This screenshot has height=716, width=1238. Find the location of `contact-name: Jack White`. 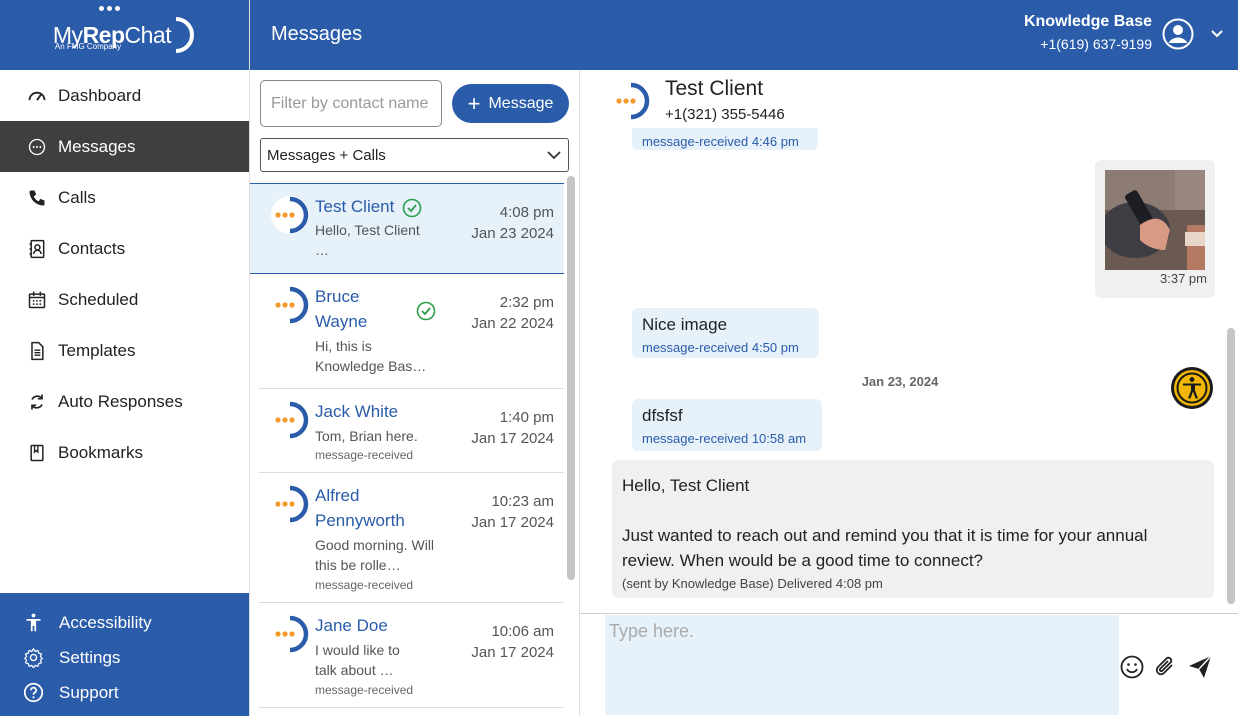

contact-name: Jack White is located at coordinates (357, 411).